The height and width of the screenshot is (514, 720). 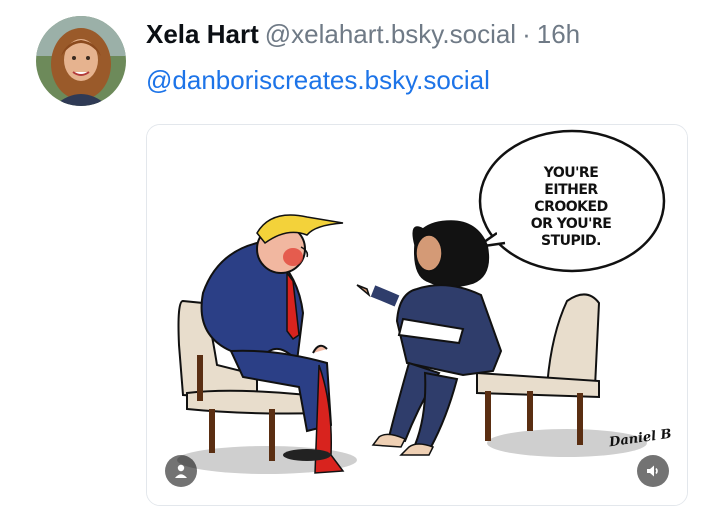 I want to click on author-display-name: Xela Hart, so click(x=202, y=34).